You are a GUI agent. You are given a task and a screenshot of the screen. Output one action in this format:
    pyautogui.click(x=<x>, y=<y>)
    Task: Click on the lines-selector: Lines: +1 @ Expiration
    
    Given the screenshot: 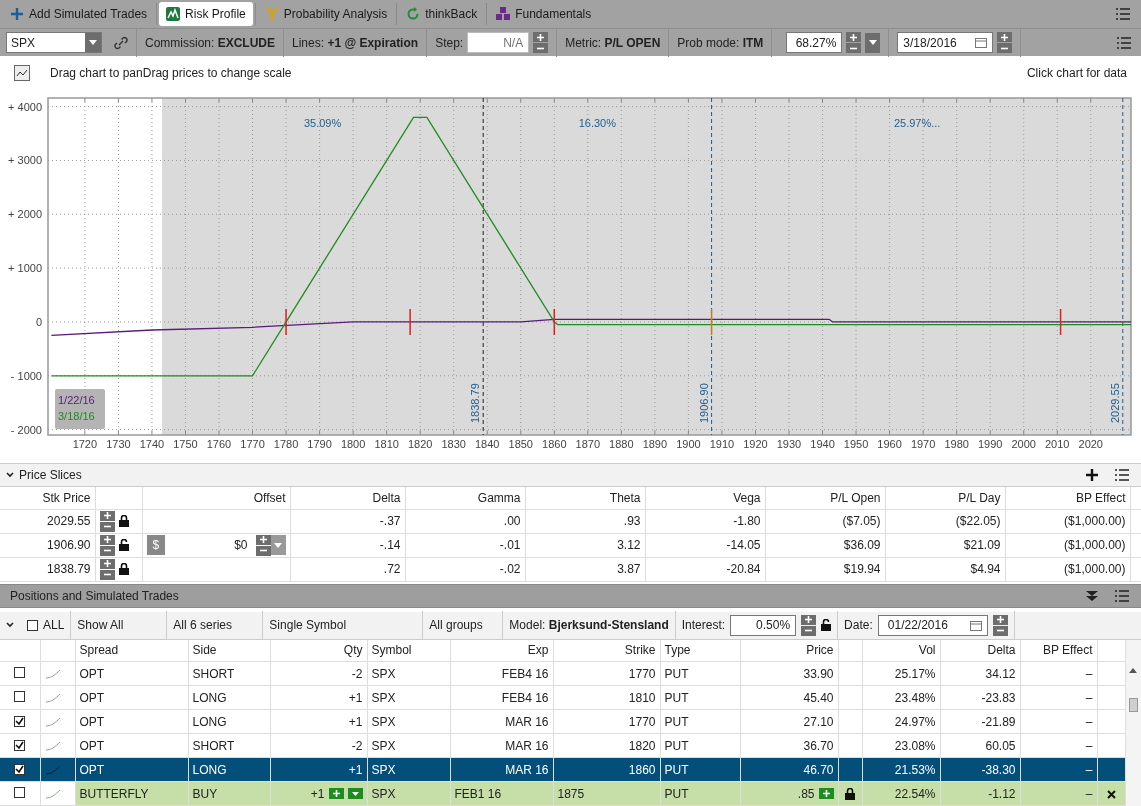 What is the action you would take?
    pyautogui.click(x=355, y=42)
    